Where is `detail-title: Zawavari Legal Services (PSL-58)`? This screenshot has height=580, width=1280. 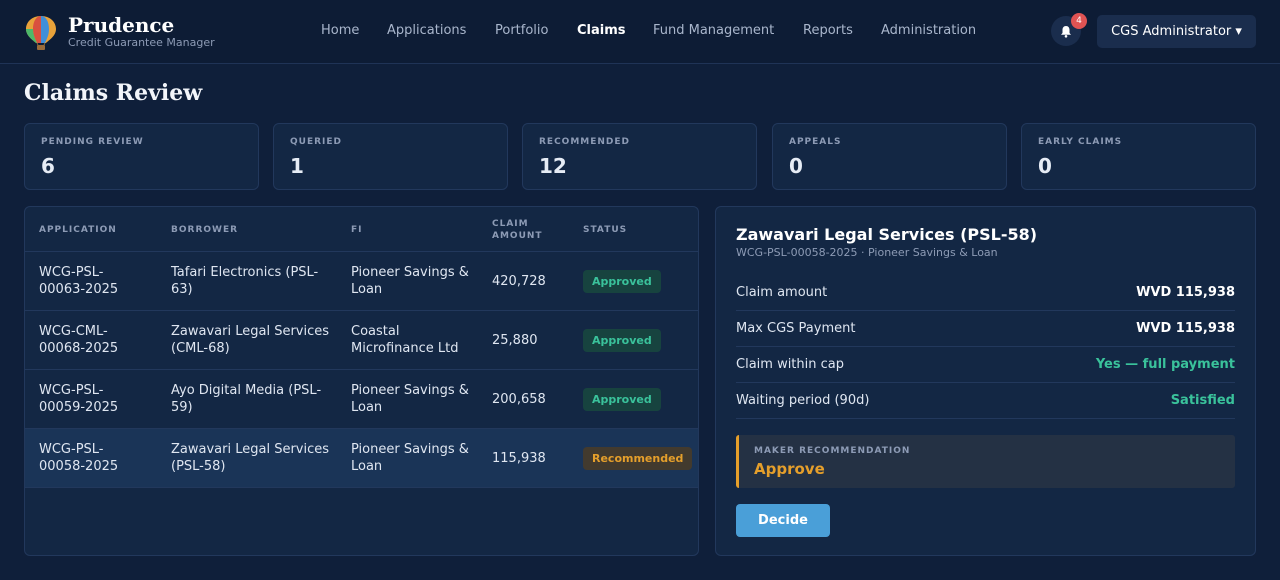
detail-title: Zawavari Legal Services (PSL-58) is located at coordinates (887, 234).